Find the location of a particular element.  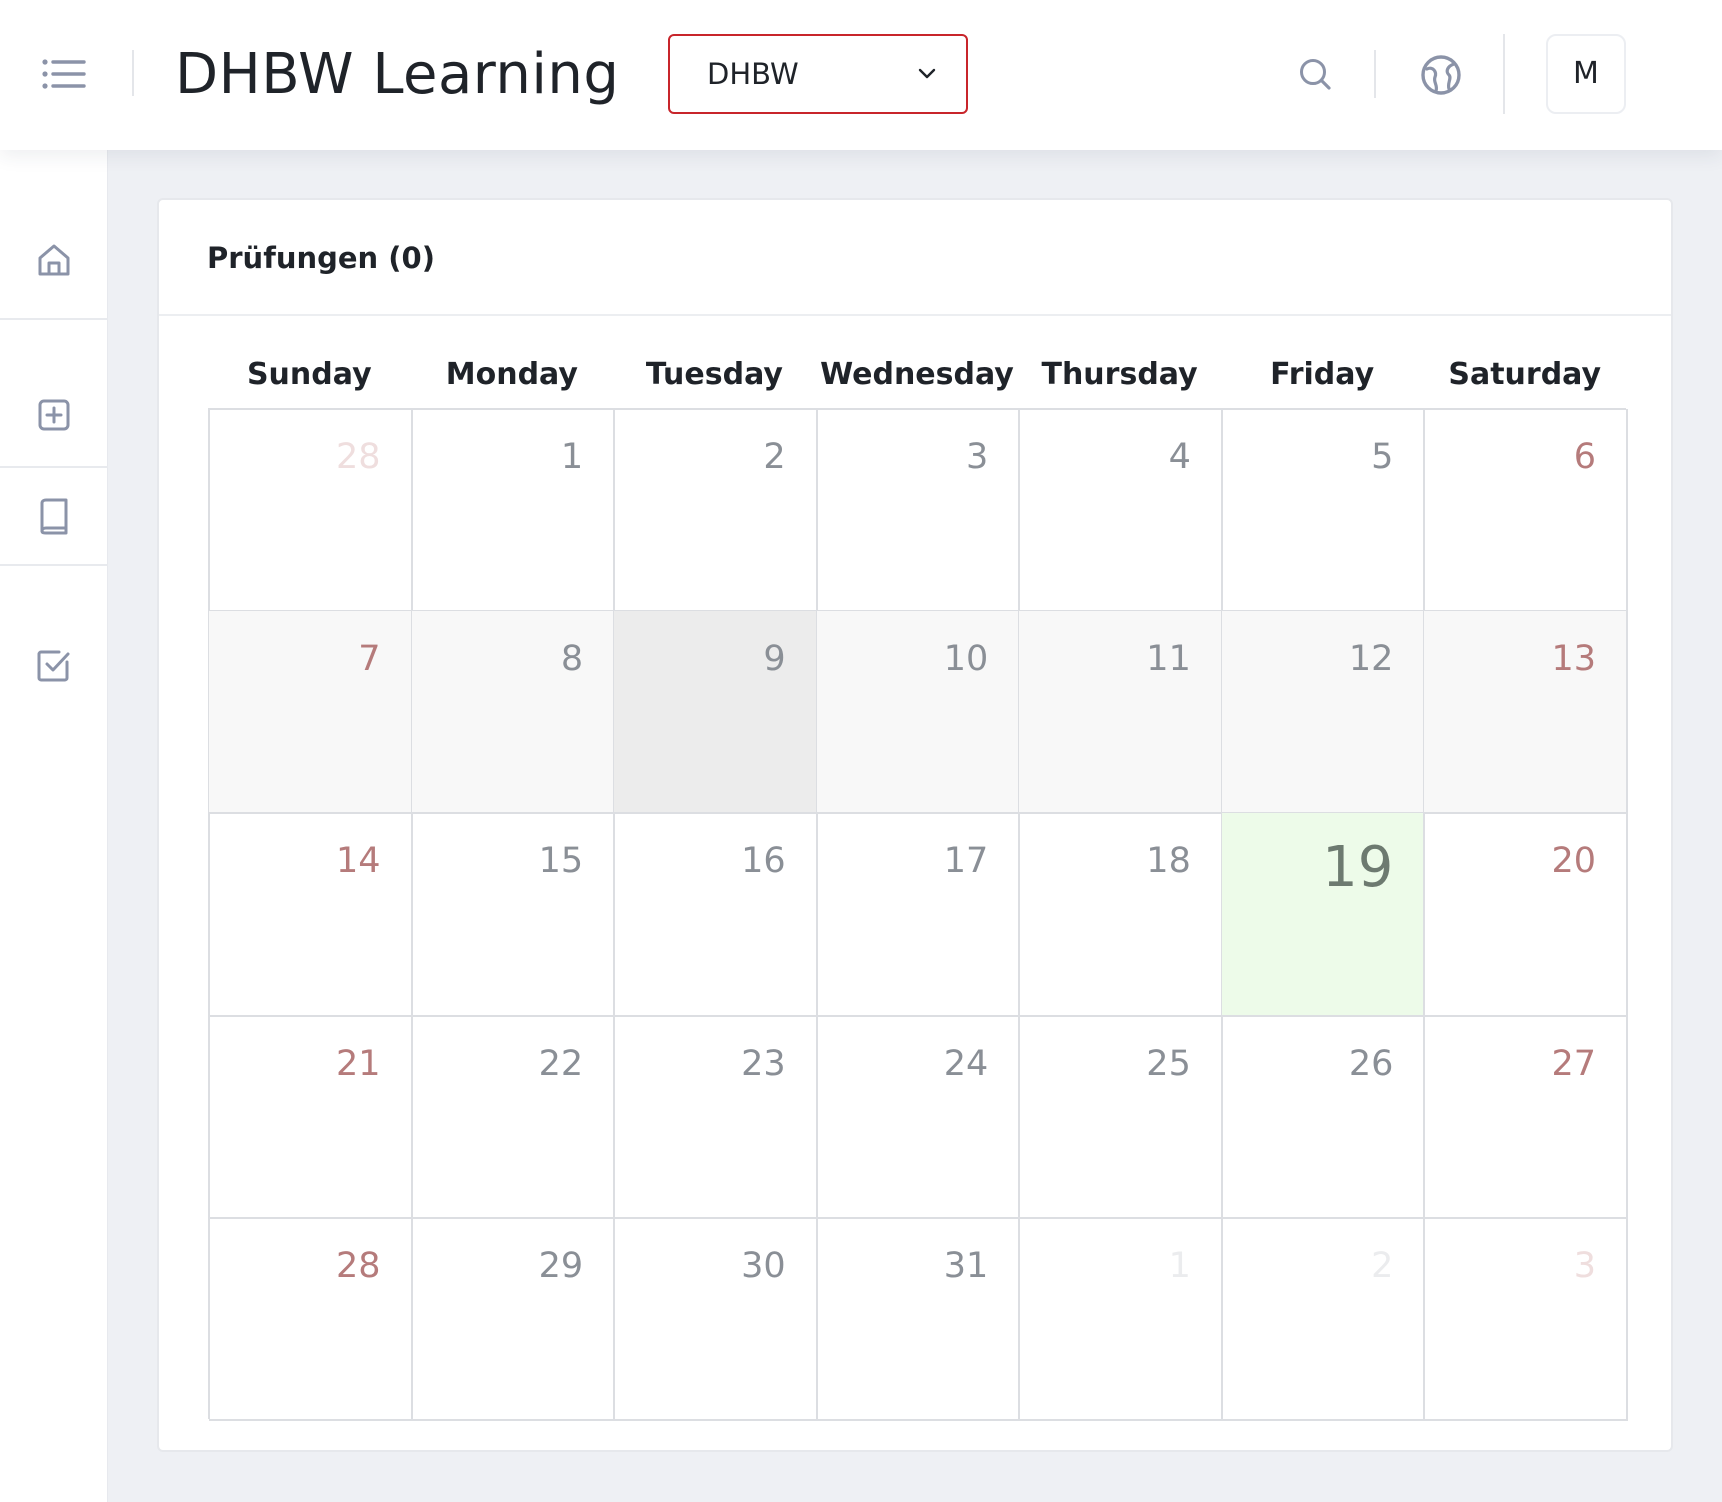

home-icon is located at coordinates (54, 260).